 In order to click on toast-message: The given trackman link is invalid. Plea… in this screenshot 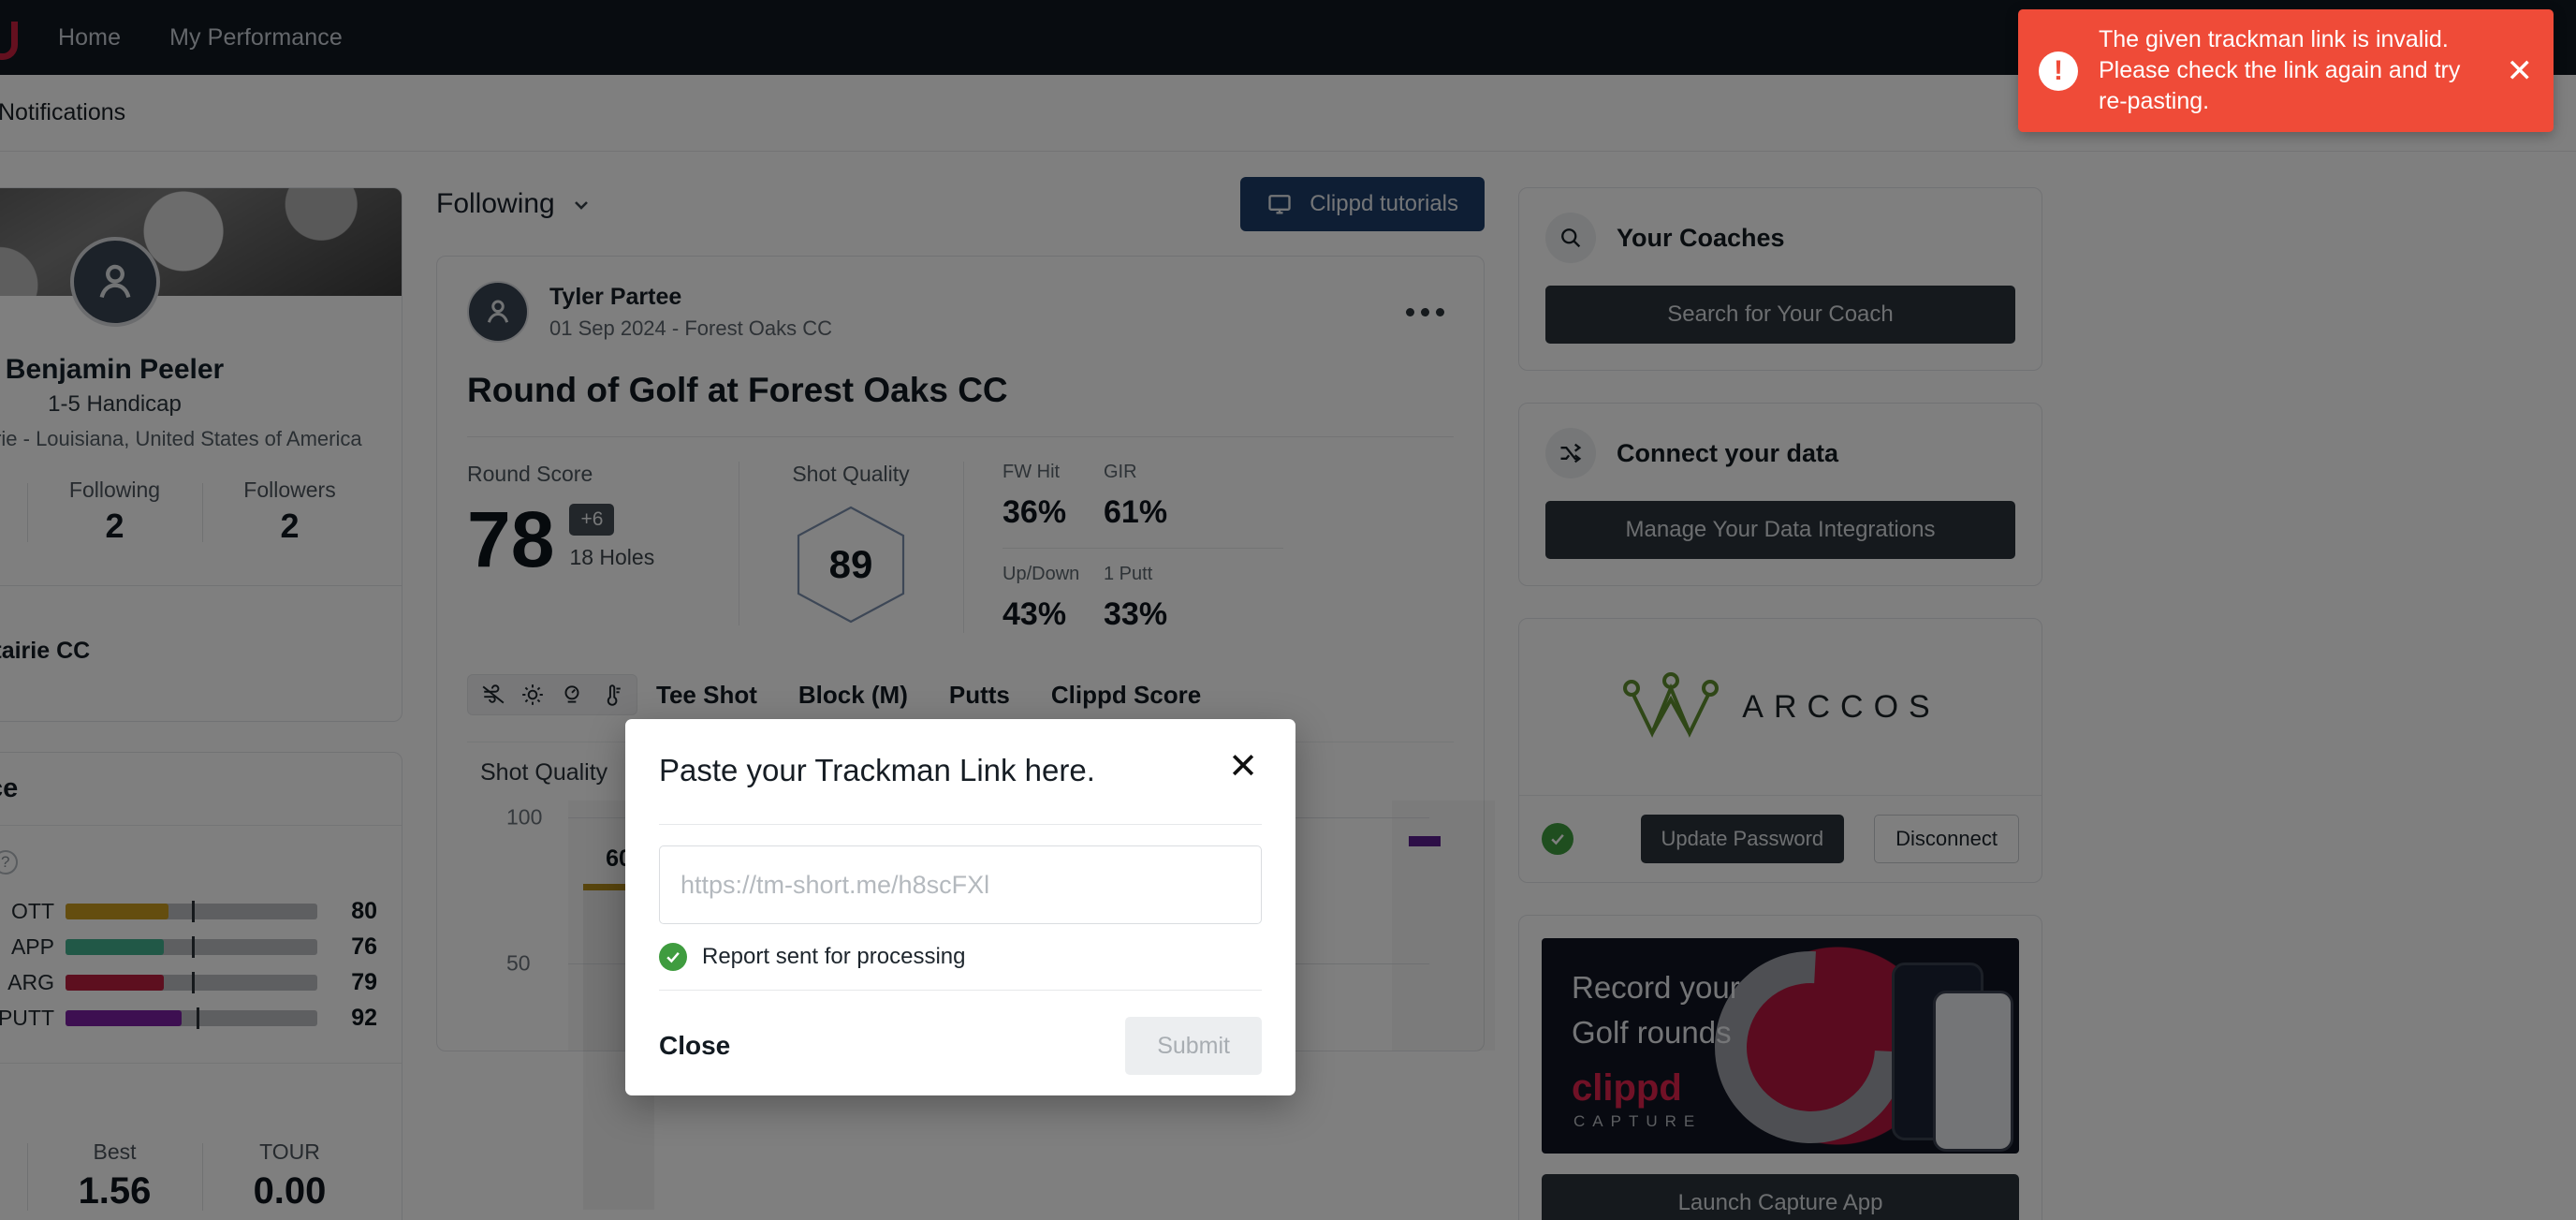, I will do `click(2280, 70)`.